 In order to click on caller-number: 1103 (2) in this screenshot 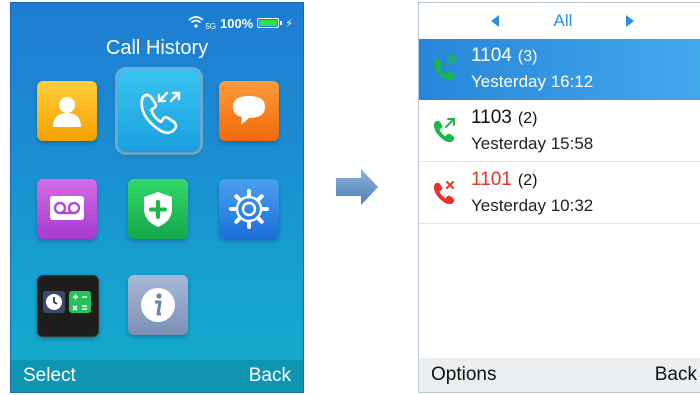, I will do `click(504, 118)`.